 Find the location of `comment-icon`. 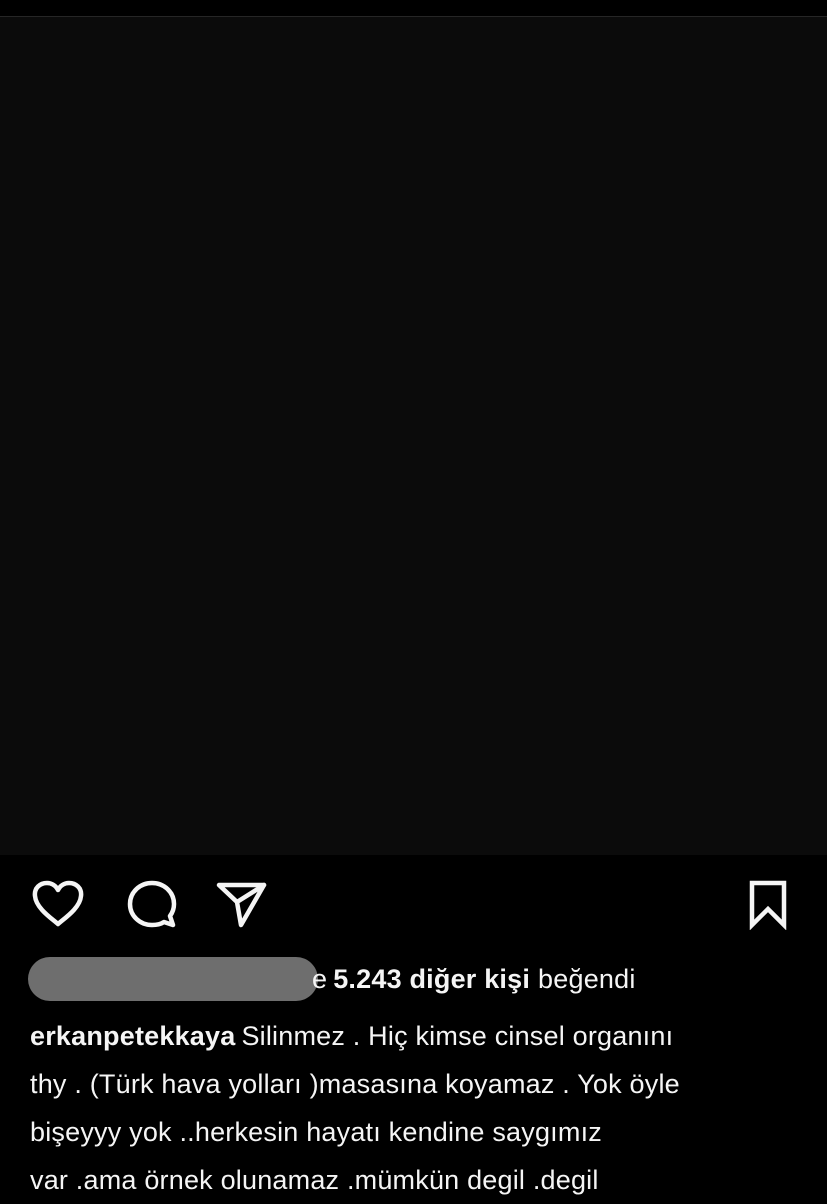

comment-icon is located at coordinates (152, 904).